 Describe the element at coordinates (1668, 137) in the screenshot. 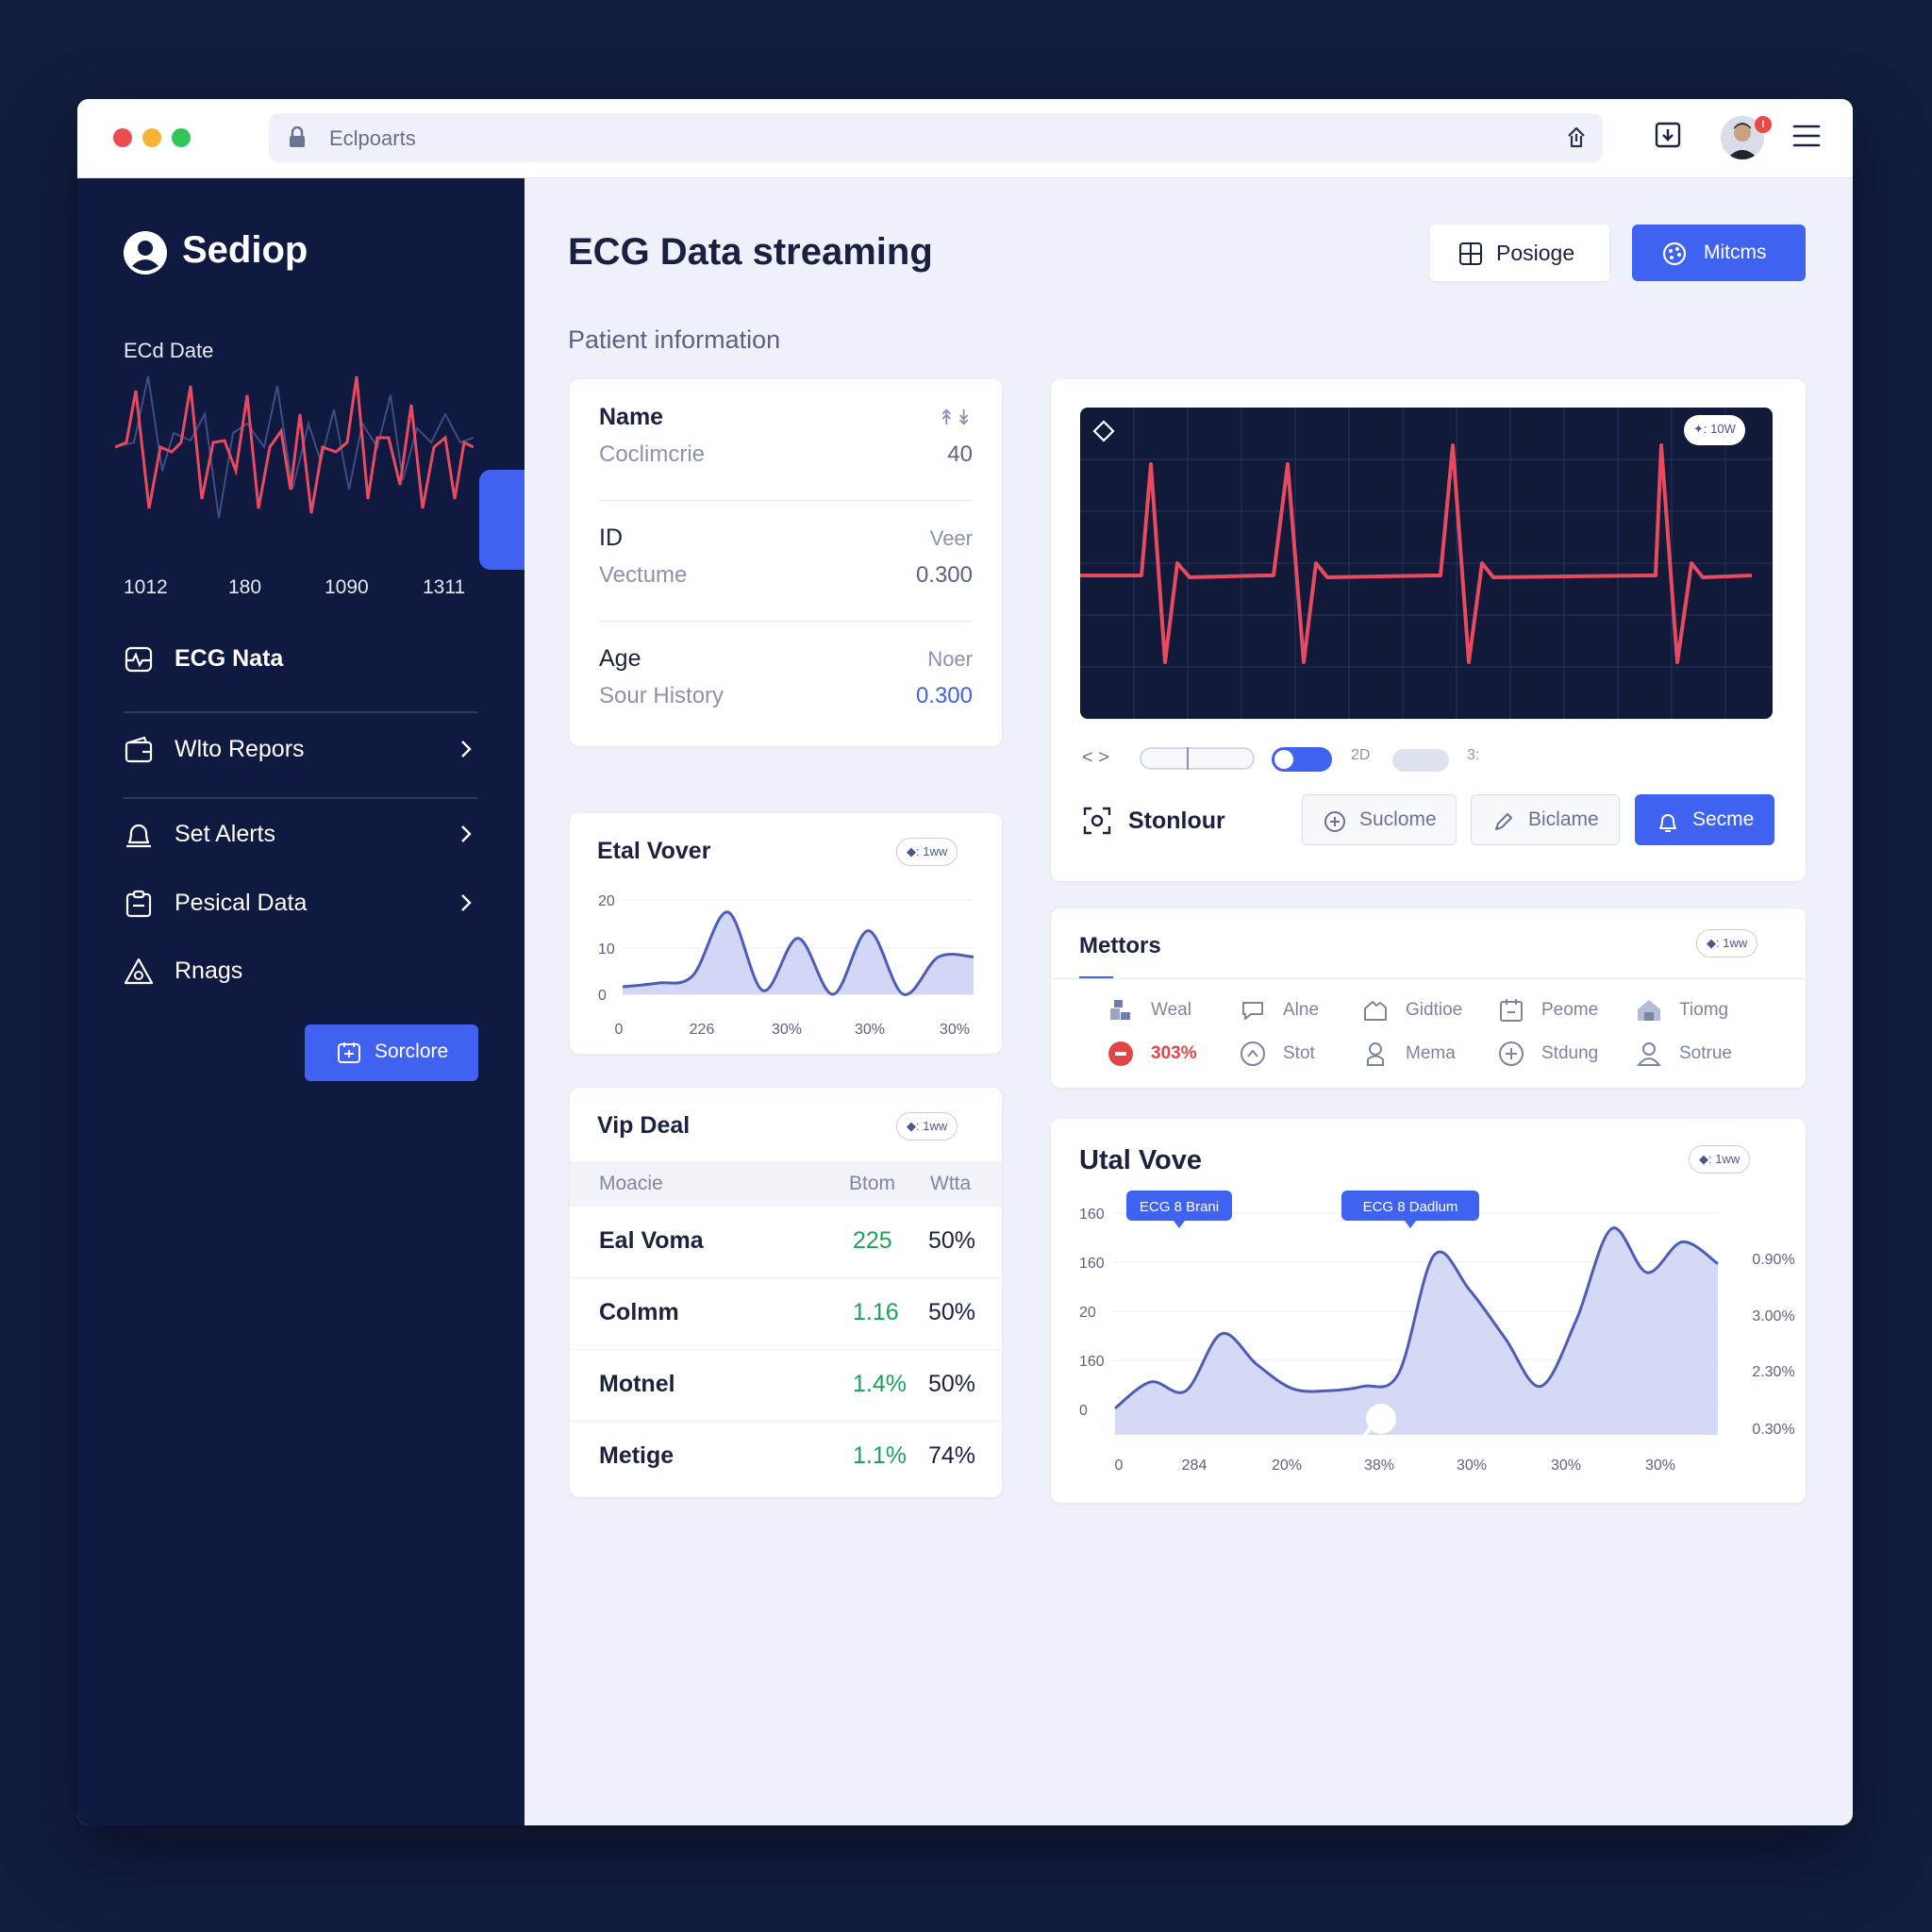

I see `download-icon` at that location.